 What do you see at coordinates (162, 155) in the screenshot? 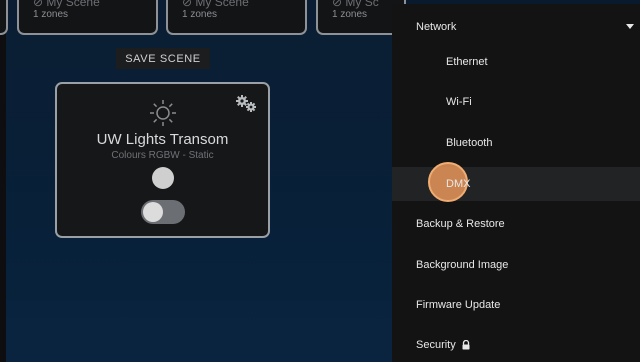
I see `light-card-subtitle: Colours RGBW - Static` at bounding box center [162, 155].